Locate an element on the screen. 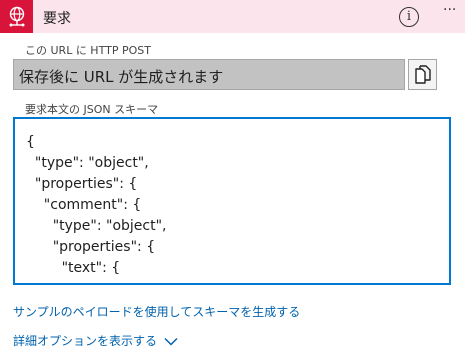 This screenshot has width=465, height=350. schema-label: 要求本文の JSON スキーマ is located at coordinates (92, 109).